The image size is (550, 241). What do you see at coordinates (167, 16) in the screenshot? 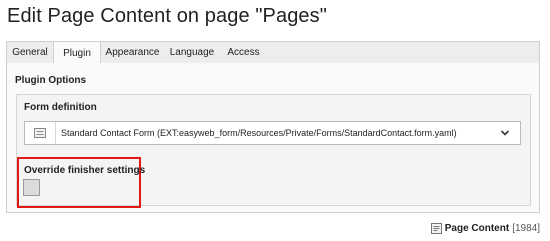
I see `page-title: Edit Page Content on page "Pages"` at bounding box center [167, 16].